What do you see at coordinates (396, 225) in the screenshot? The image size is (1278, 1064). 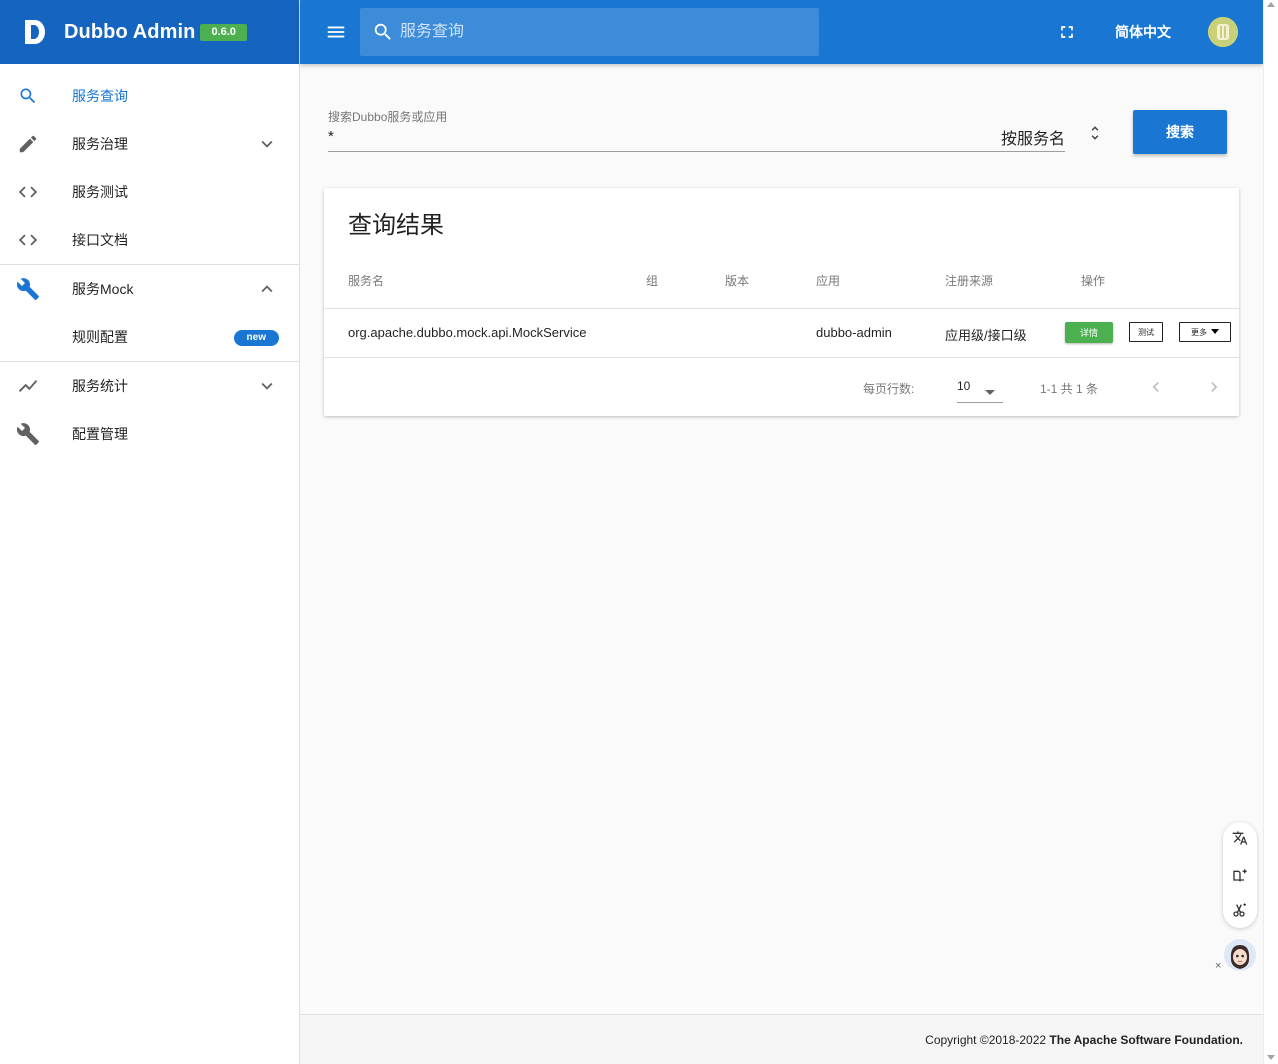 I see `results-title: 查询结果` at bounding box center [396, 225].